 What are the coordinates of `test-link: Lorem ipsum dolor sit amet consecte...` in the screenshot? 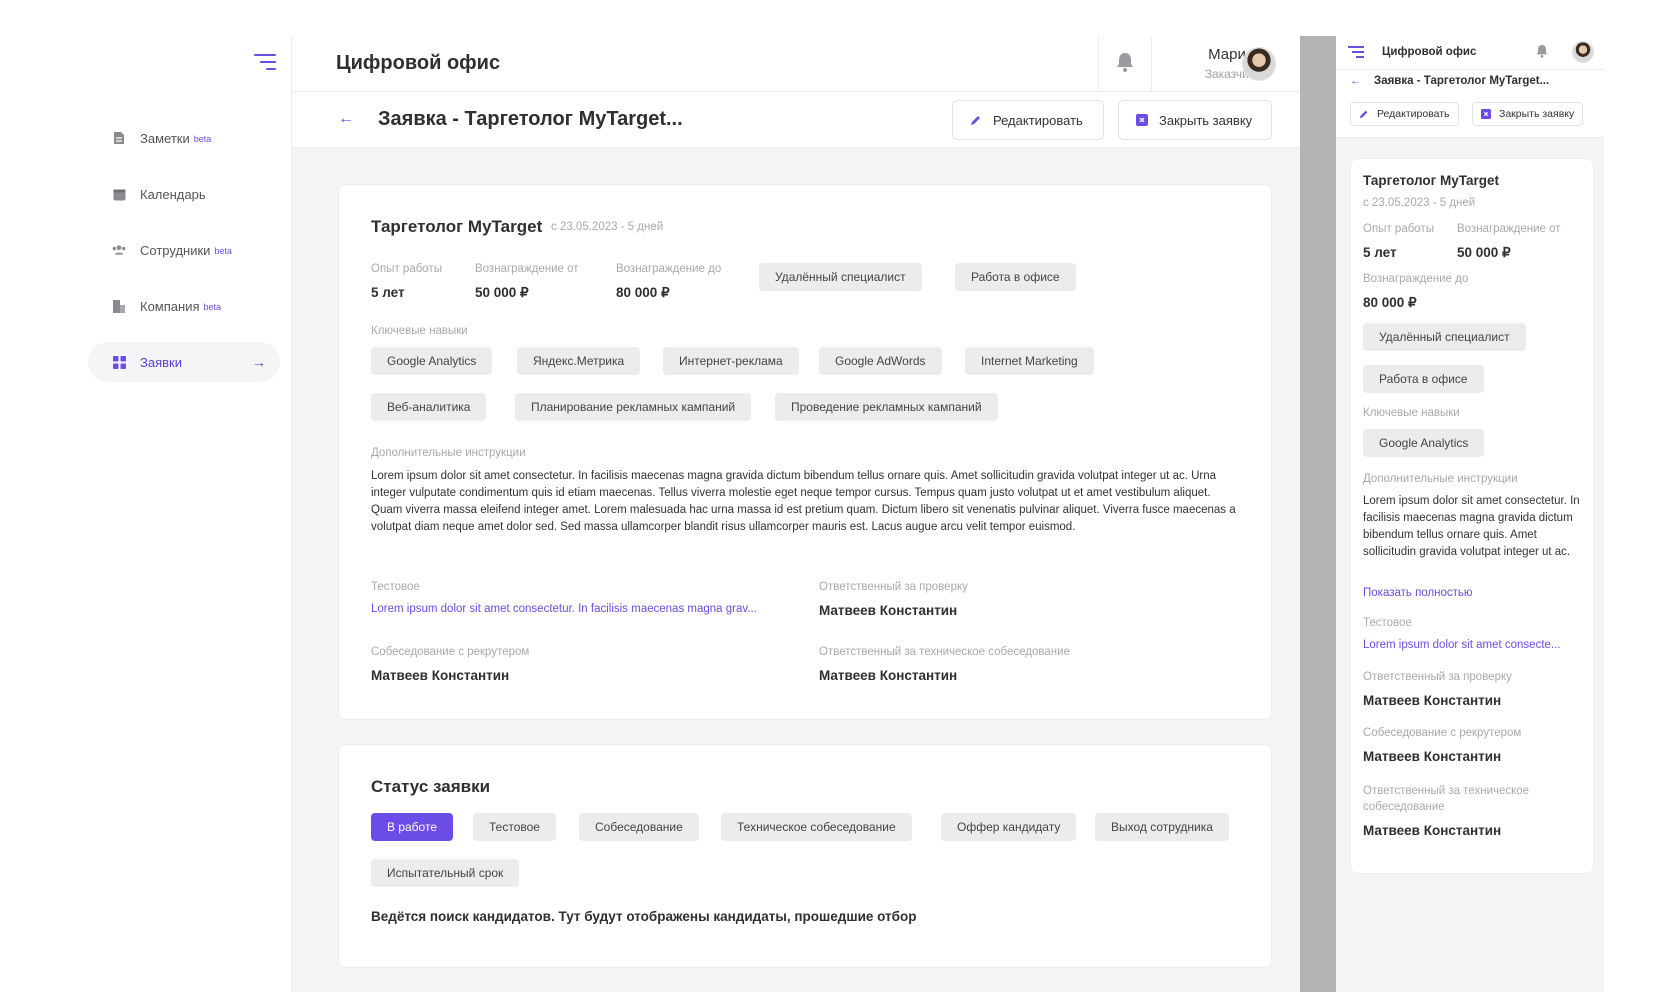 It's located at (1462, 645).